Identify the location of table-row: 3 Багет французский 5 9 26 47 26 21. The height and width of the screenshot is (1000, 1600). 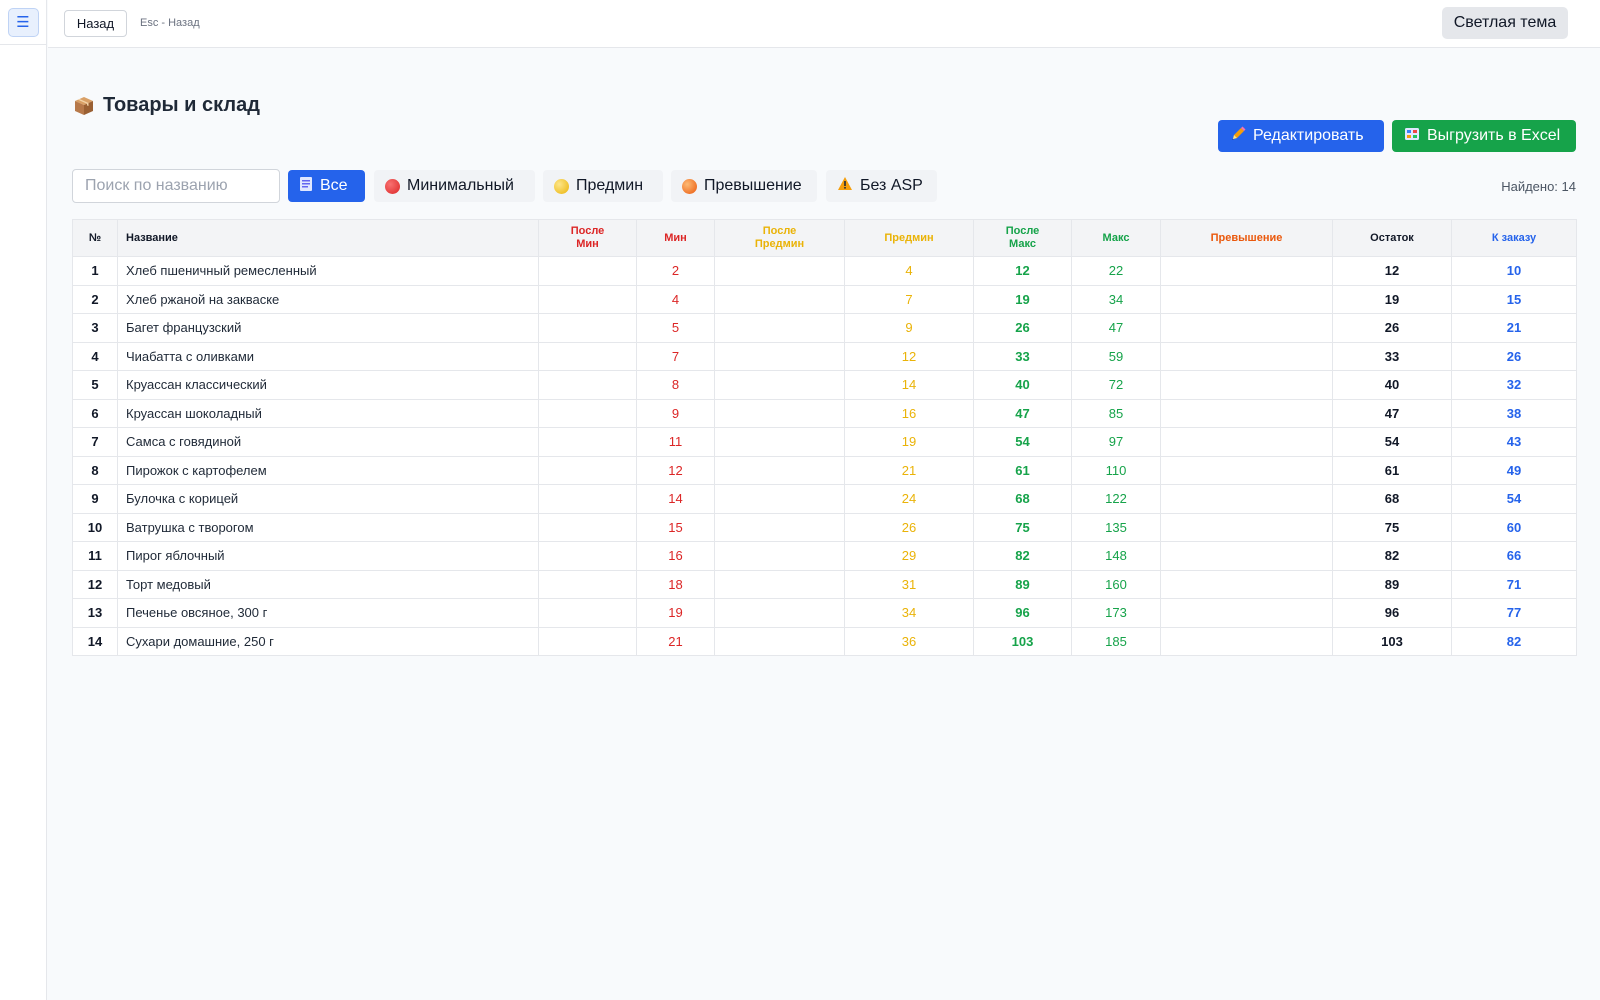
(824, 328).